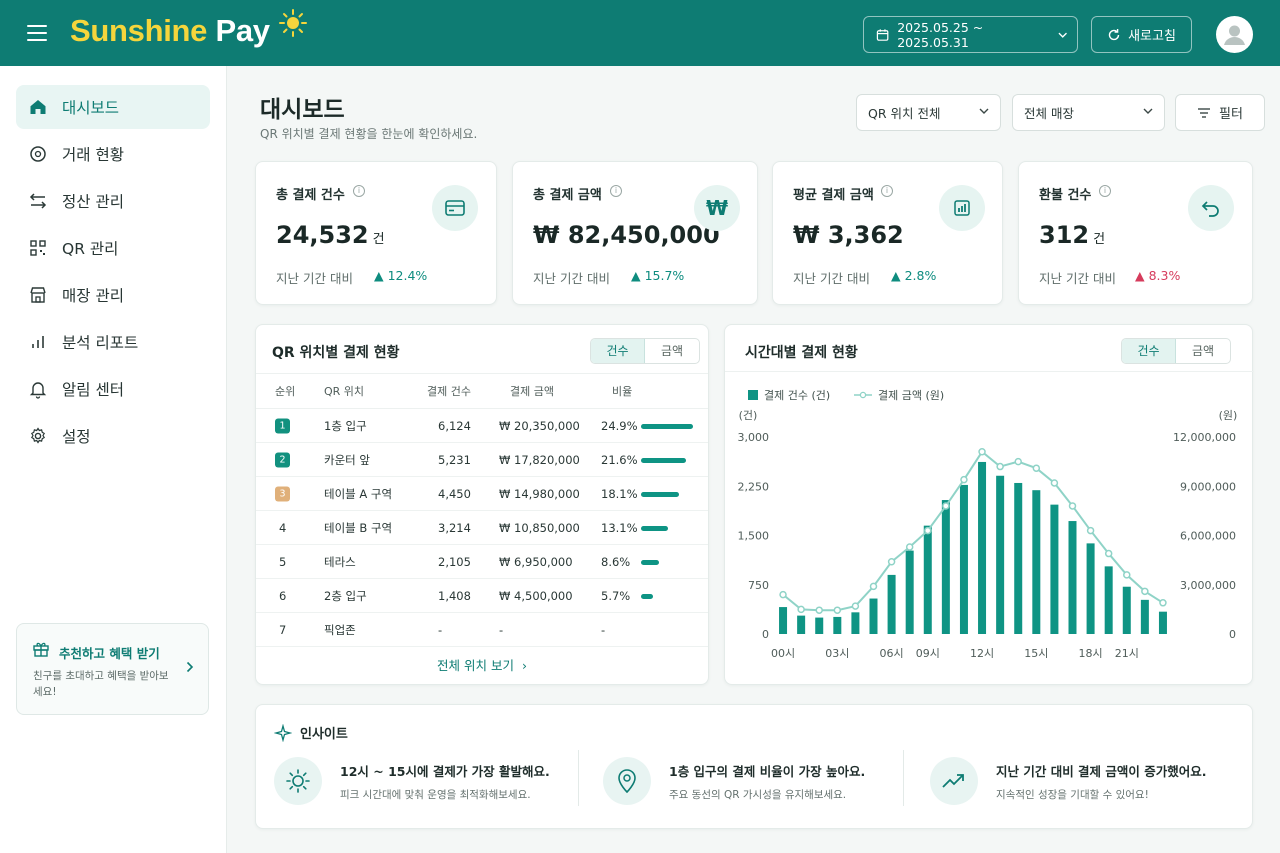 Image resolution: width=1280 pixels, height=853 pixels. I want to click on table-row: 5 테라스 2,105 ₩ 6,950,000 8.6%, so click(482, 562).